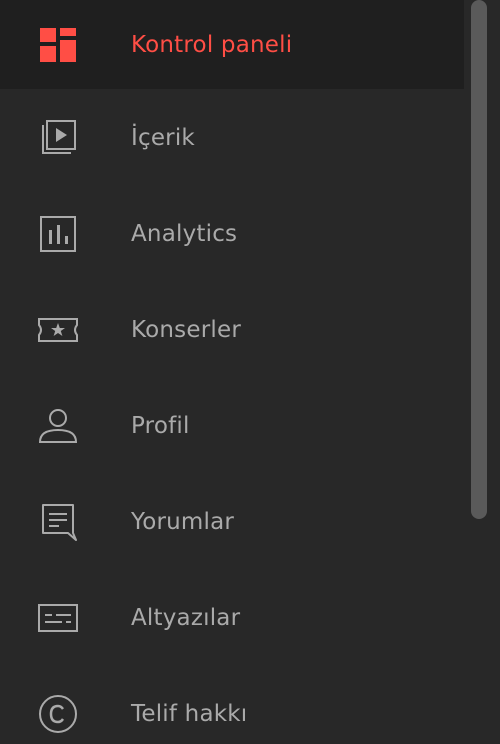 The width and height of the screenshot is (500, 744). Describe the element at coordinates (186, 330) in the screenshot. I see `sidebar-item-label: Konserler` at that location.